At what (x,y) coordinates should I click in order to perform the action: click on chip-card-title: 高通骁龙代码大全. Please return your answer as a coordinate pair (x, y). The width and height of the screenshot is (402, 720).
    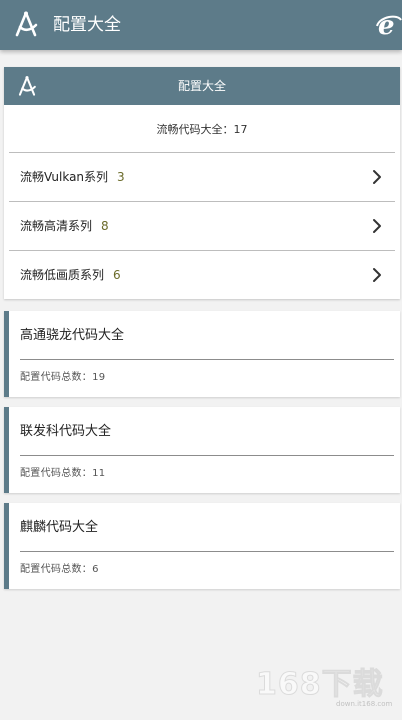
    Looking at the image, I should click on (72, 335).